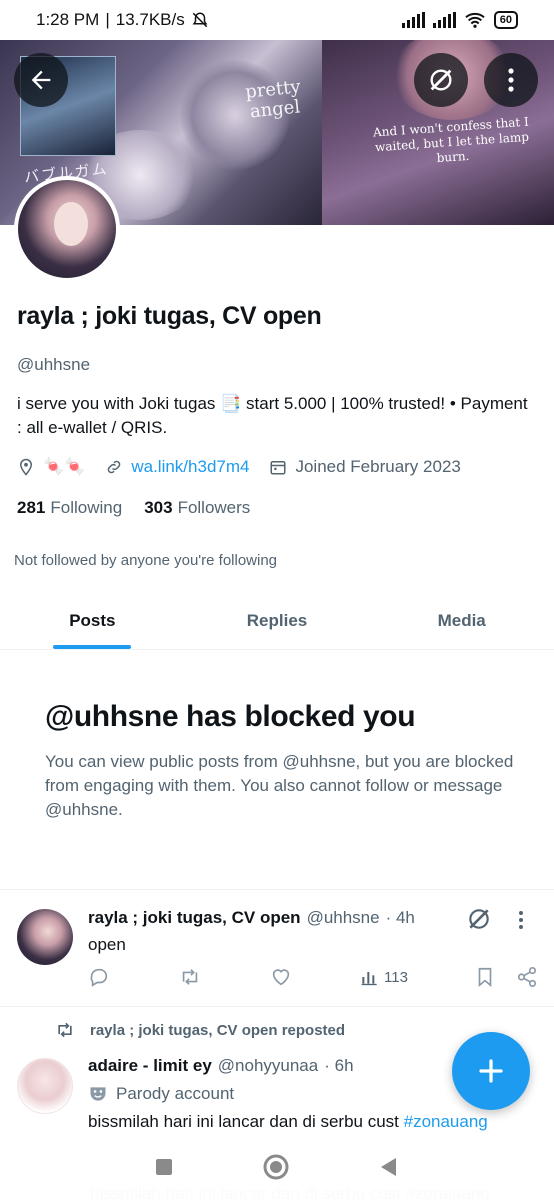 The image size is (554, 1200). I want to click on following-link: 281 Following, so click(69, 508).